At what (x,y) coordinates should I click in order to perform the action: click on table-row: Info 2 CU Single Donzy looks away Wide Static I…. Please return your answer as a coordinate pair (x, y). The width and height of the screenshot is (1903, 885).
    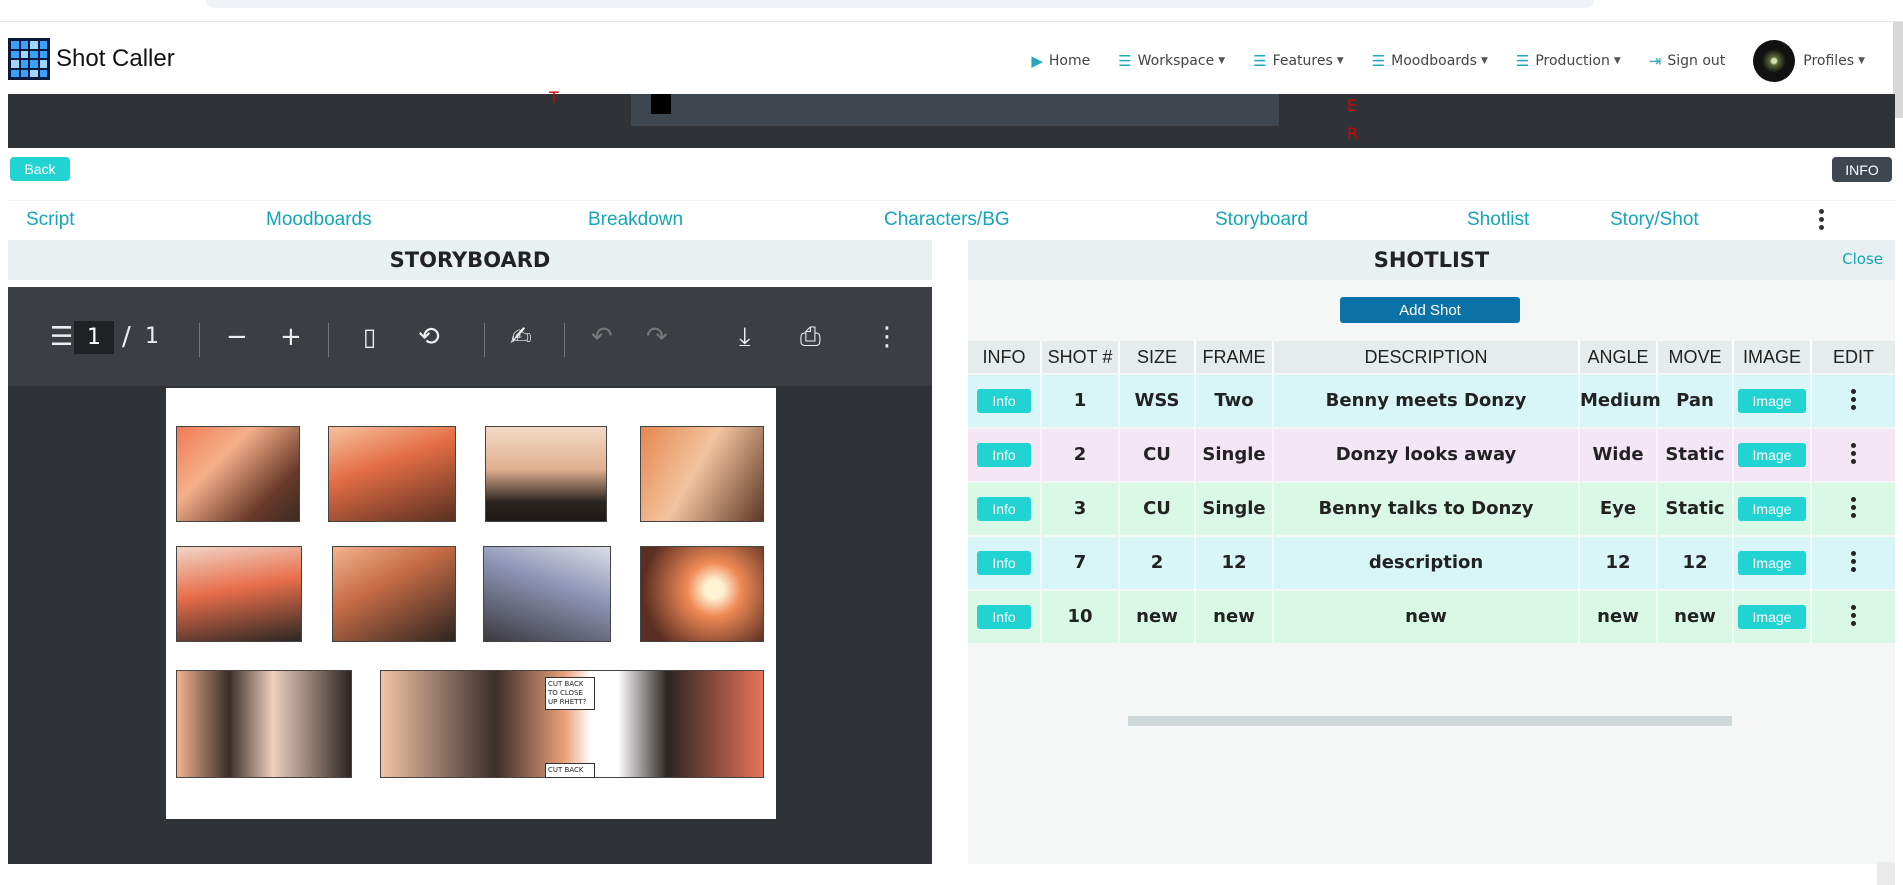
    Looking at the image, I should click on (1431, 455).